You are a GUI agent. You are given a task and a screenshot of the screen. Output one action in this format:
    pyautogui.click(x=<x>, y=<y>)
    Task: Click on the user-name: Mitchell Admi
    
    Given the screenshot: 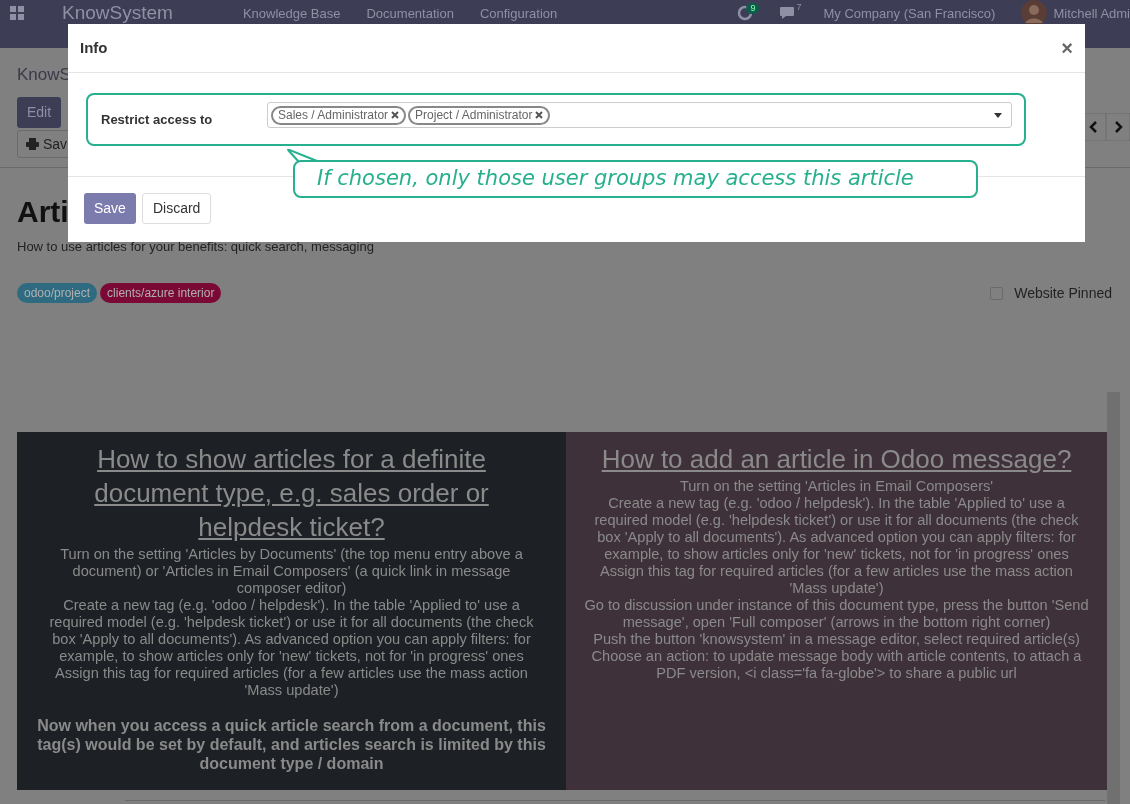 What is the action you would take?
    pyautogui.click(x=1091, y=13)
    